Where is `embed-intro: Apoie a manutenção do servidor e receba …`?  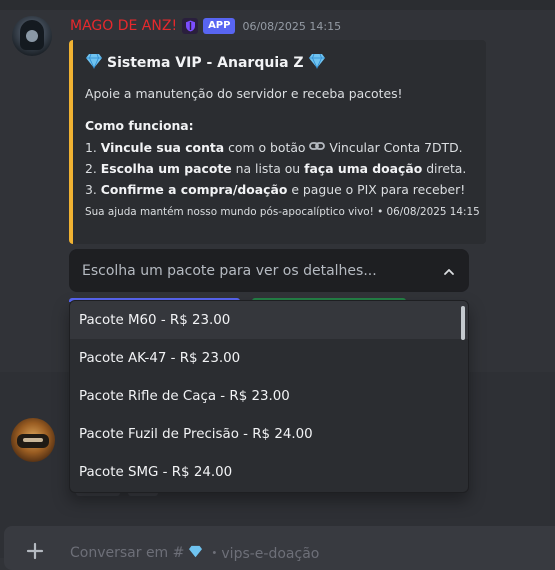
embed-intro: Apoie a manutenção do servidor e receba … is located at coordinates (244, 93).